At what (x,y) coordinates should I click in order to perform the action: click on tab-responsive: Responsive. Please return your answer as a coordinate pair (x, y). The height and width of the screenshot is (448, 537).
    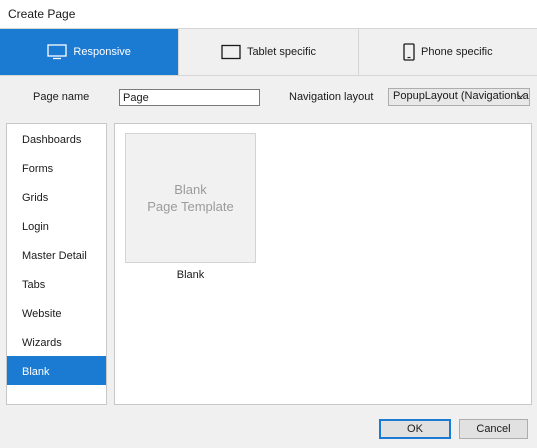
    Looking at the image, I should click on (89, 52).